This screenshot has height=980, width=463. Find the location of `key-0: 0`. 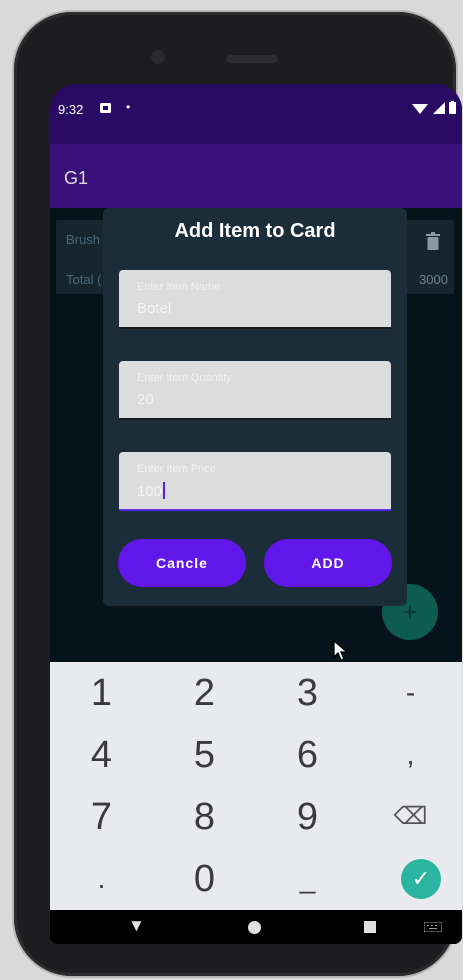

key-0: 0 is located at coordinates (204, 879).